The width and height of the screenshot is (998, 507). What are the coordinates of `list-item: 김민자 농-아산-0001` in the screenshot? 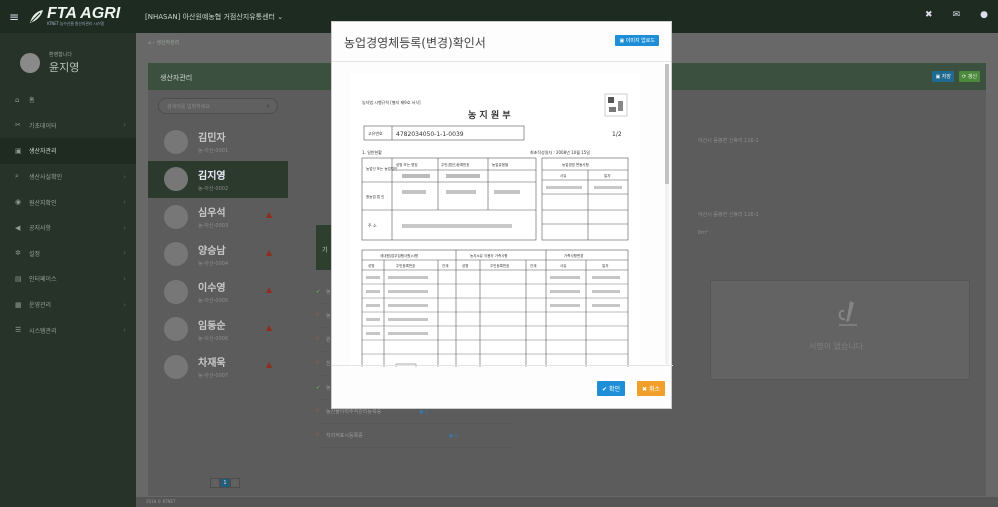 It's located at (218, 142).